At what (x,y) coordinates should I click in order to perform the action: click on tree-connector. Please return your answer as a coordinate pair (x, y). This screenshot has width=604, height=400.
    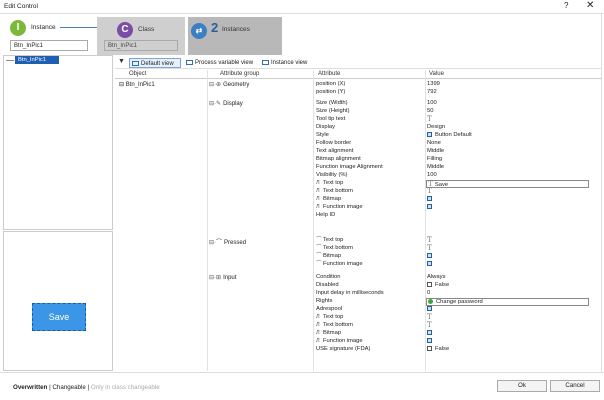
    Looking at the image, I should click on (10, 60).